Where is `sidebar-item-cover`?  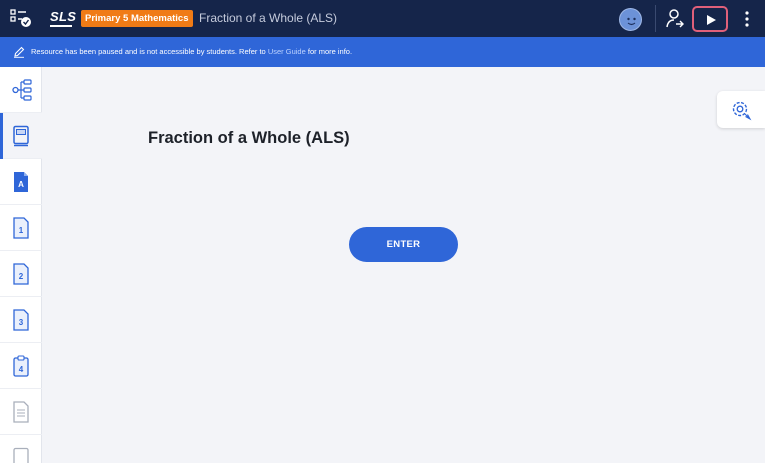
sidebar-item-cover is located at coordinates (21, 136).